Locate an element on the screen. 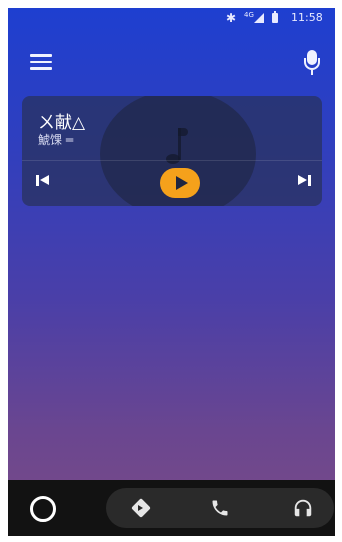  bluetooth-icon: ✱ is located at coordinates (231, 18).